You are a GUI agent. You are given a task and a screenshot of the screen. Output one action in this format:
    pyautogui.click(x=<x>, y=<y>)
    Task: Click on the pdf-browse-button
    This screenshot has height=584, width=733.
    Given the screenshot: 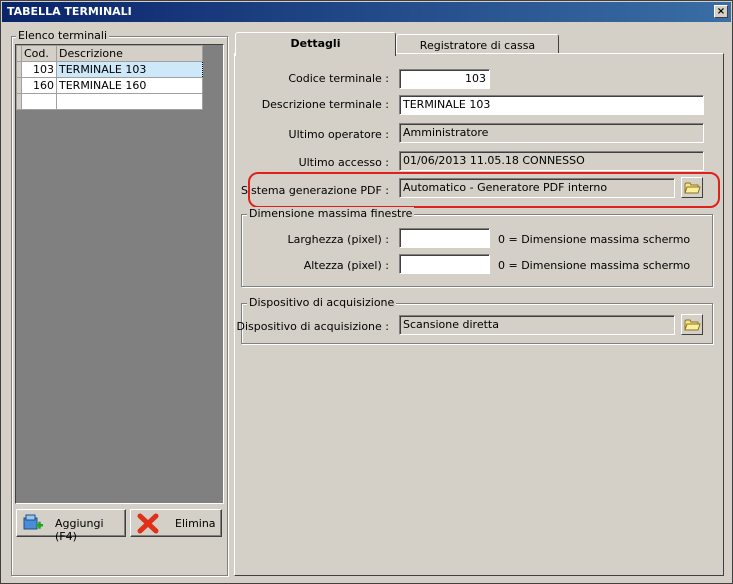 What is the action you would take?
    pyautogui.click(x=692, y=187)
    